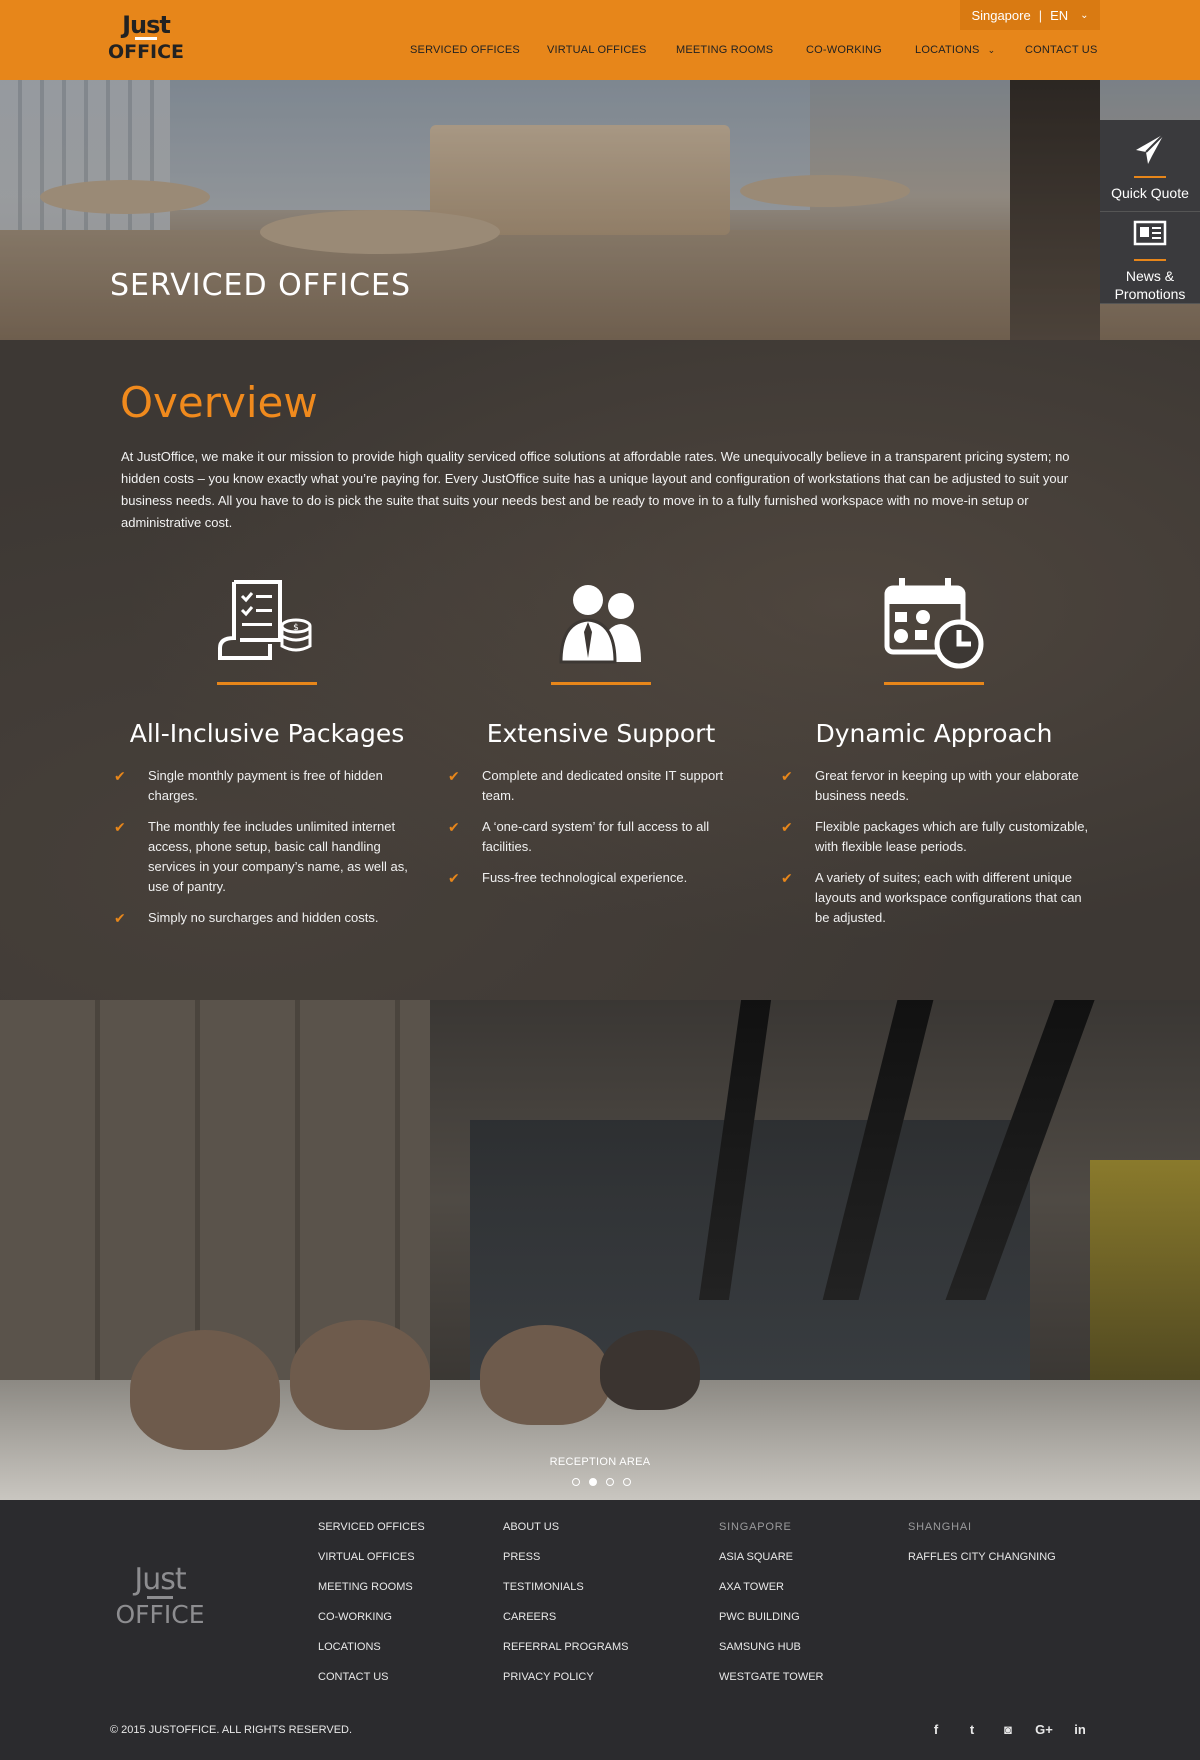  I want to click on paper-plane-icon, so click(1150, 148).